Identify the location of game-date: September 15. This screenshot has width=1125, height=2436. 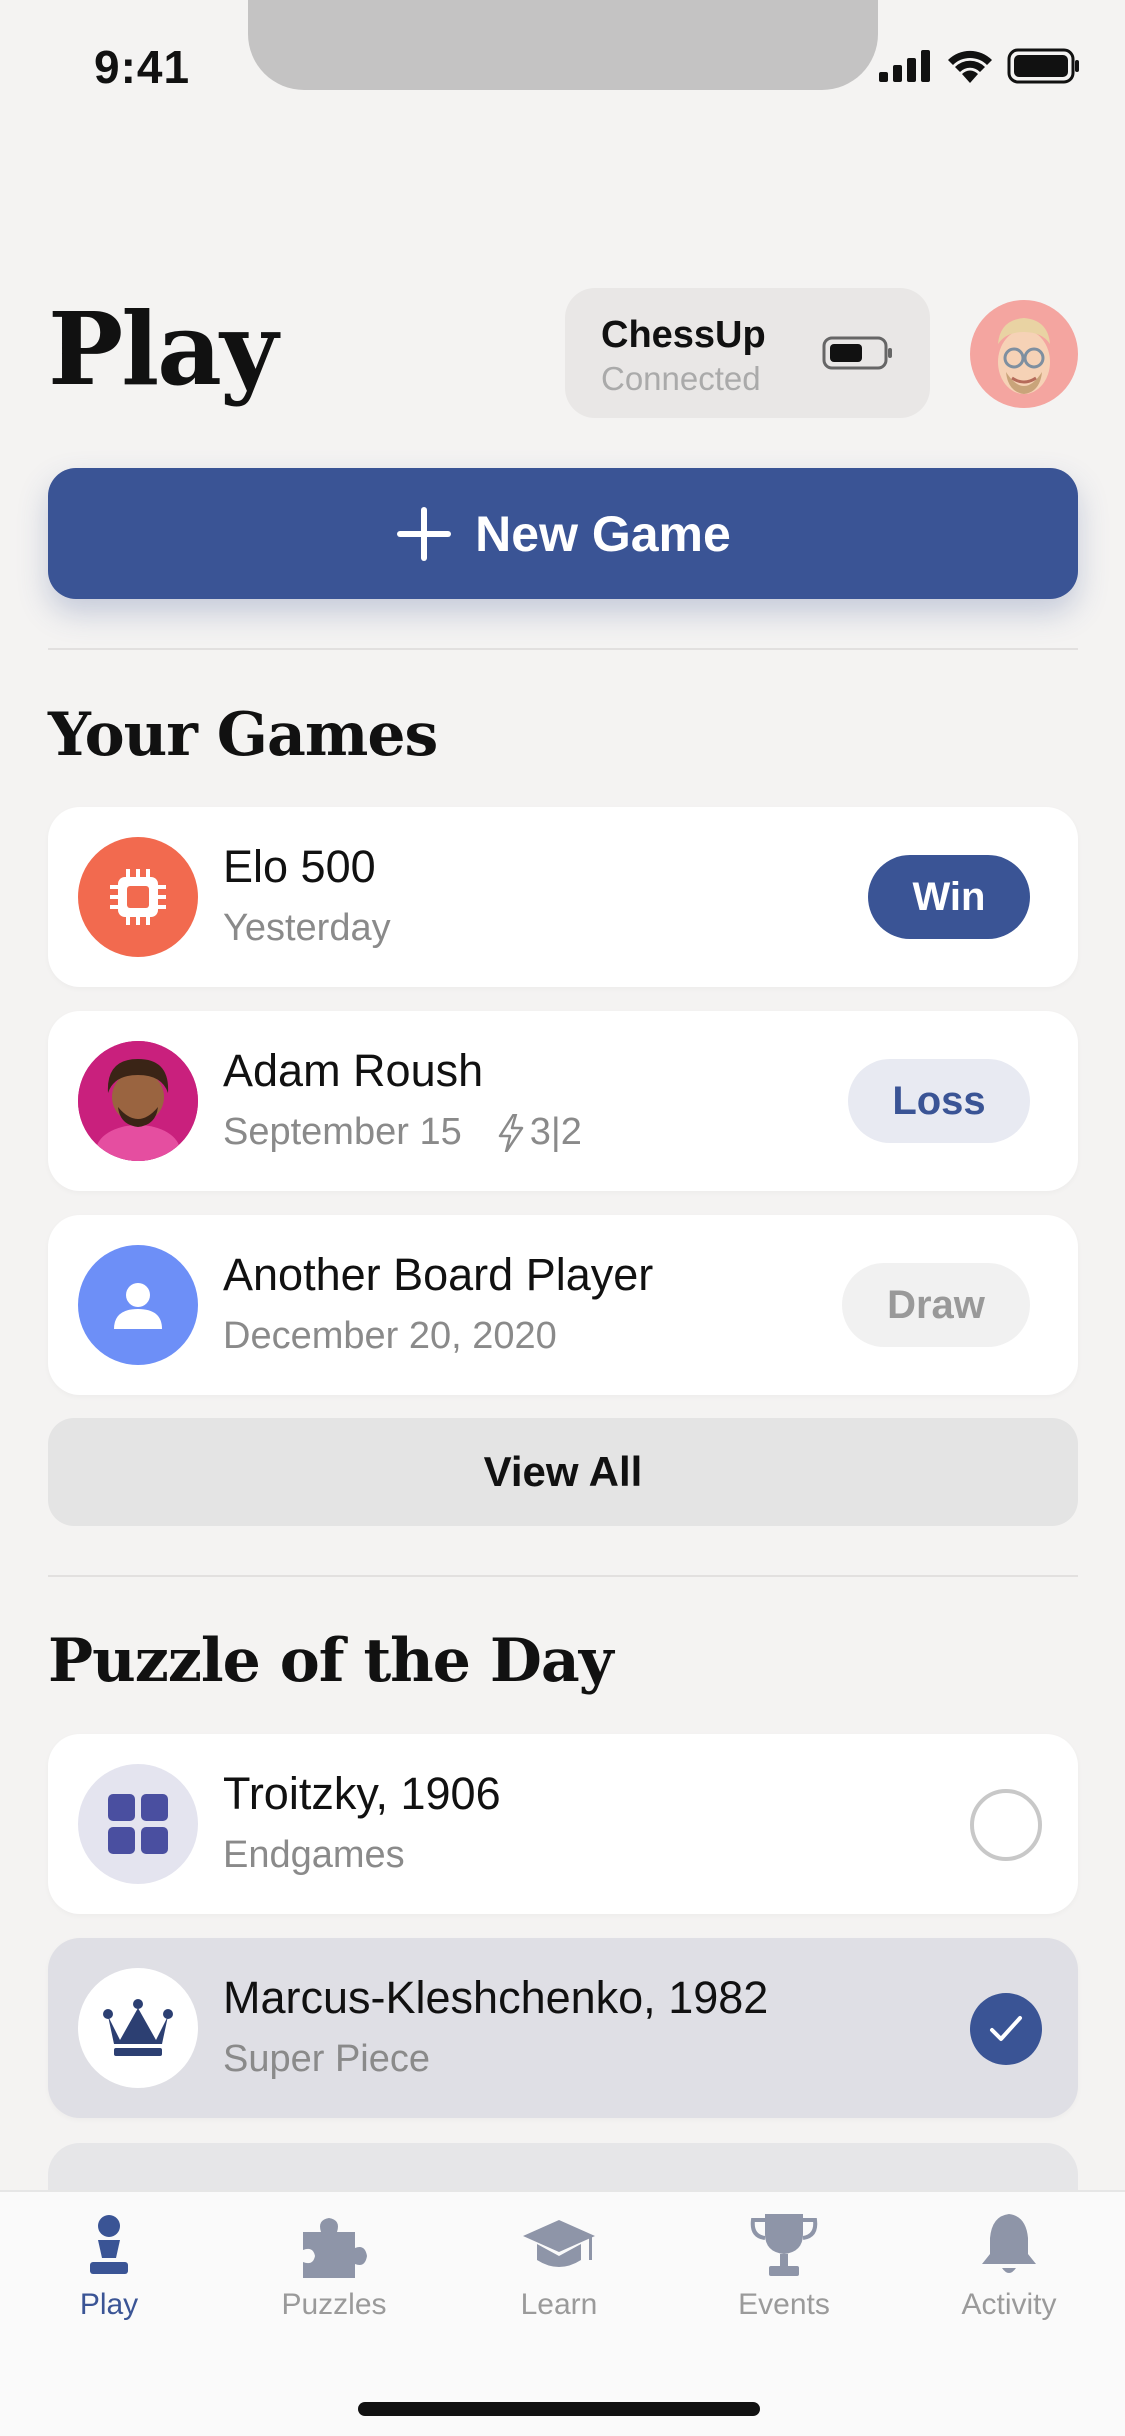
(342, 1132).